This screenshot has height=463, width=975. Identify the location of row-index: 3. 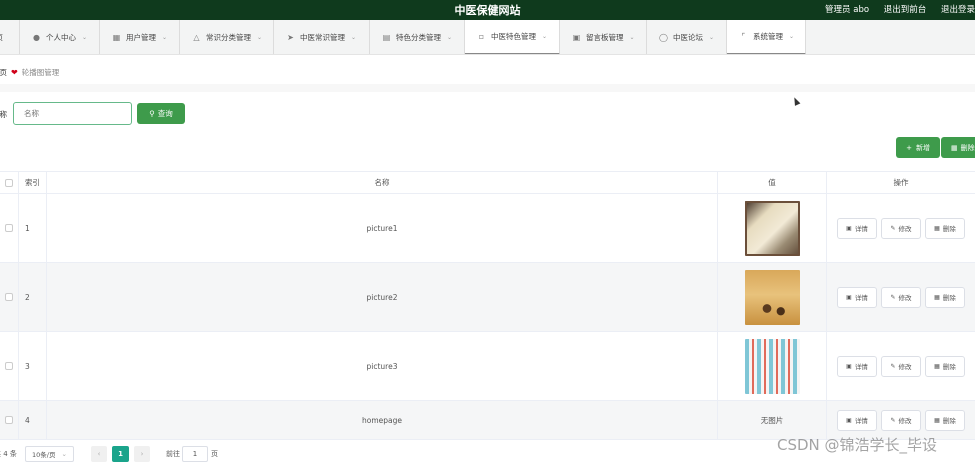
(33, 366).